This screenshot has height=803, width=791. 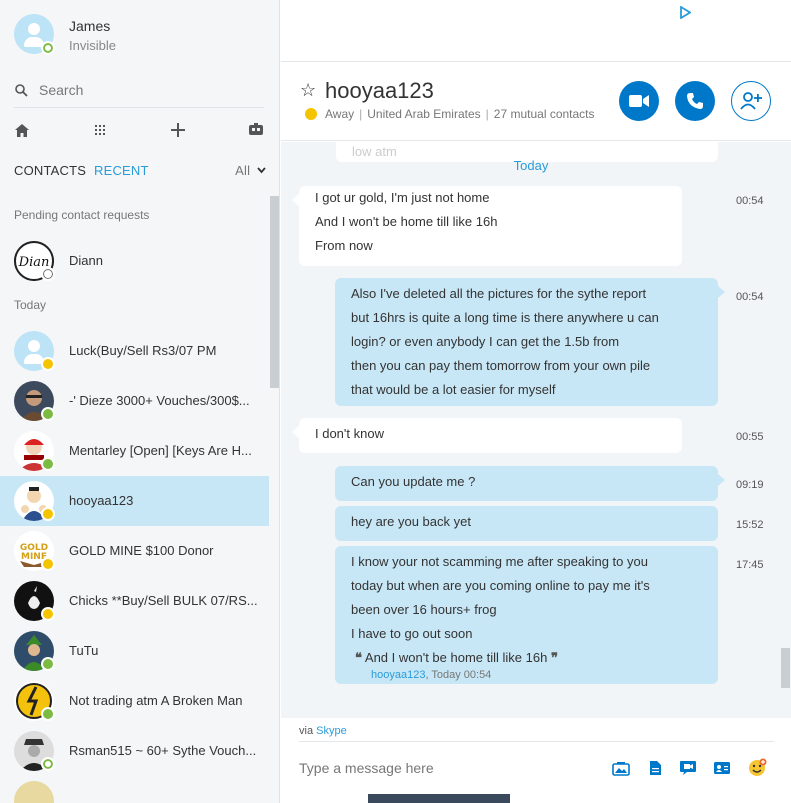 I want to click on filter-label: All, so click(x=243, y=170).